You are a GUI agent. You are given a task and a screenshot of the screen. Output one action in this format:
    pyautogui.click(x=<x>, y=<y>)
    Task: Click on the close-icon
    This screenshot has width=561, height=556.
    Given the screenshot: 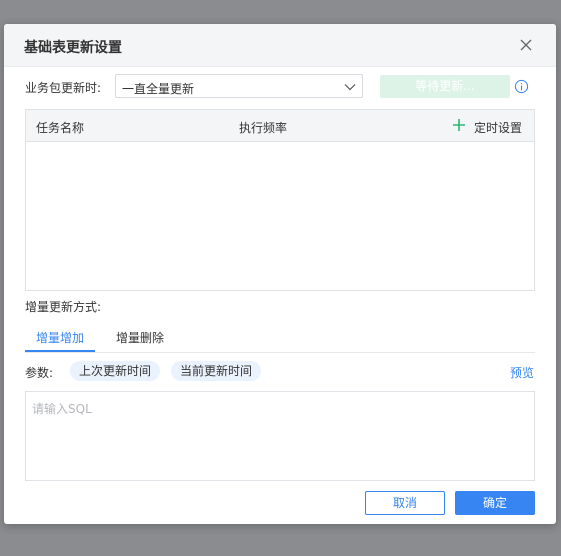 What is the action you would take?
    pyautogui.click(x=526, y=45)
    